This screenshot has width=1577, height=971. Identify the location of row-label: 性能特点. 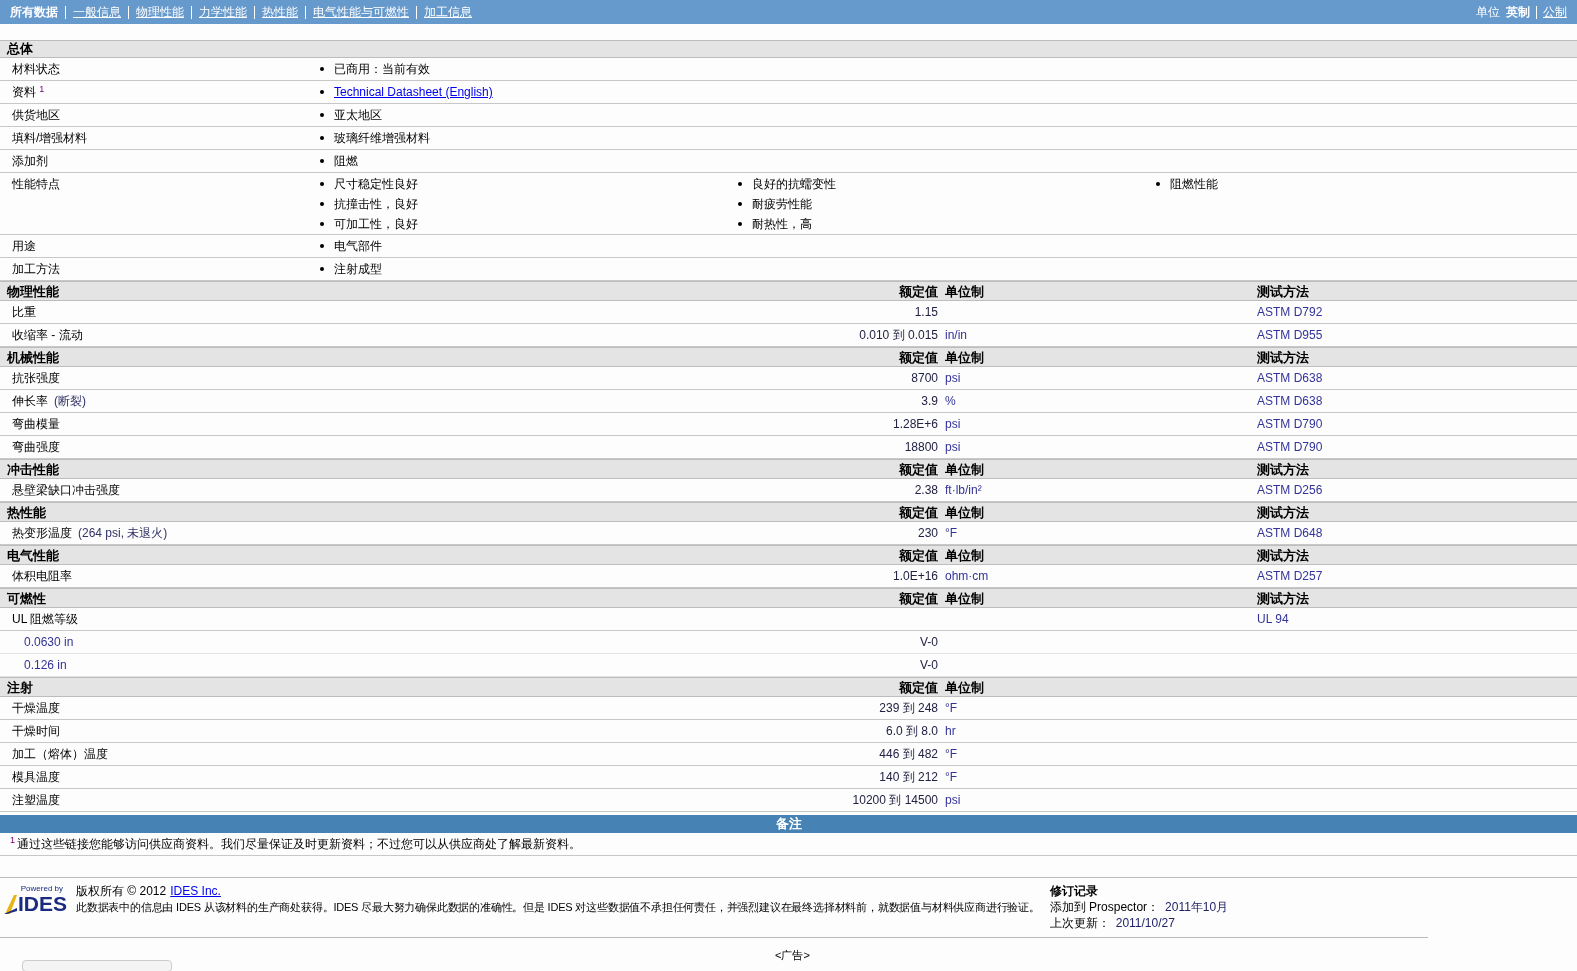
(36, 184).